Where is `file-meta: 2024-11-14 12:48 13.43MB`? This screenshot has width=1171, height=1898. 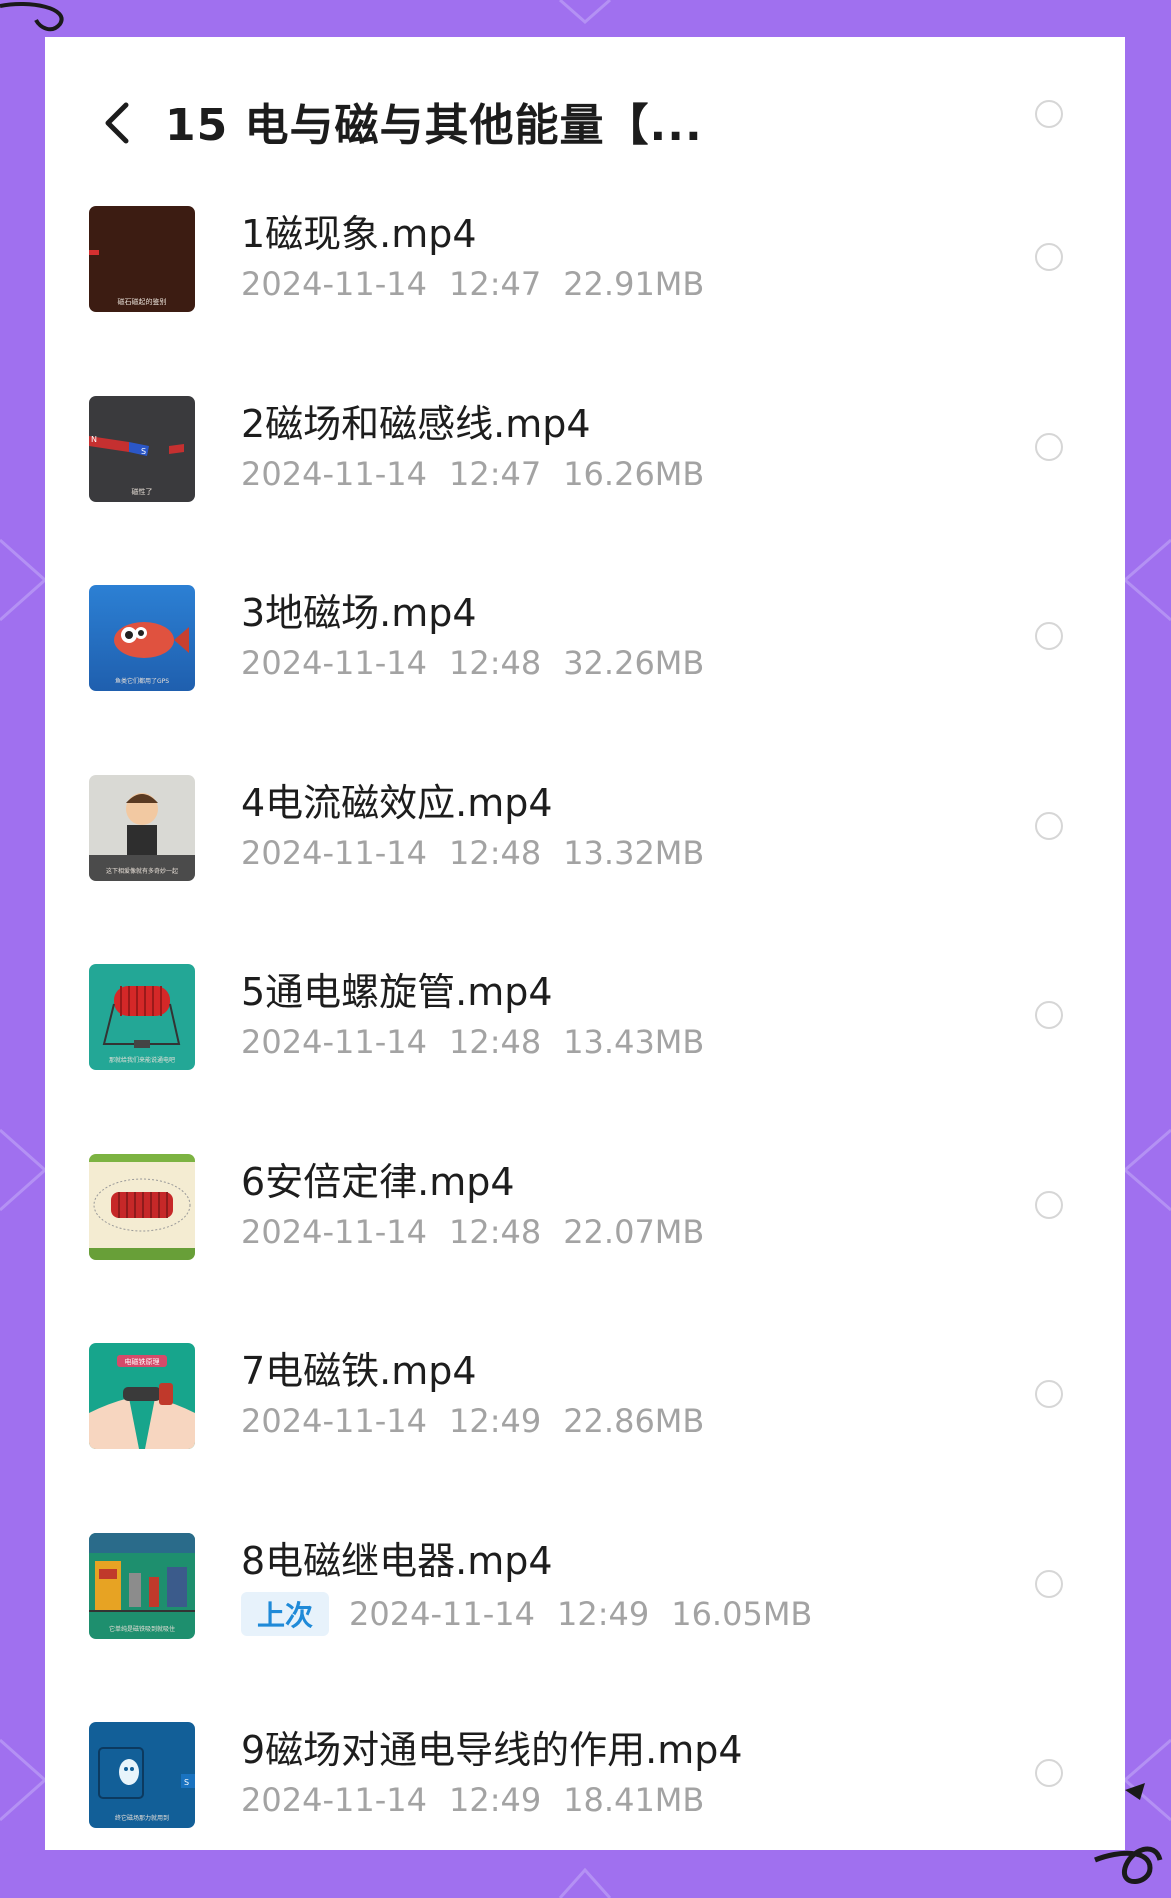 file-meta: 2024-11-14 12:48 13.43MB is located at coordinates (483, 1042).